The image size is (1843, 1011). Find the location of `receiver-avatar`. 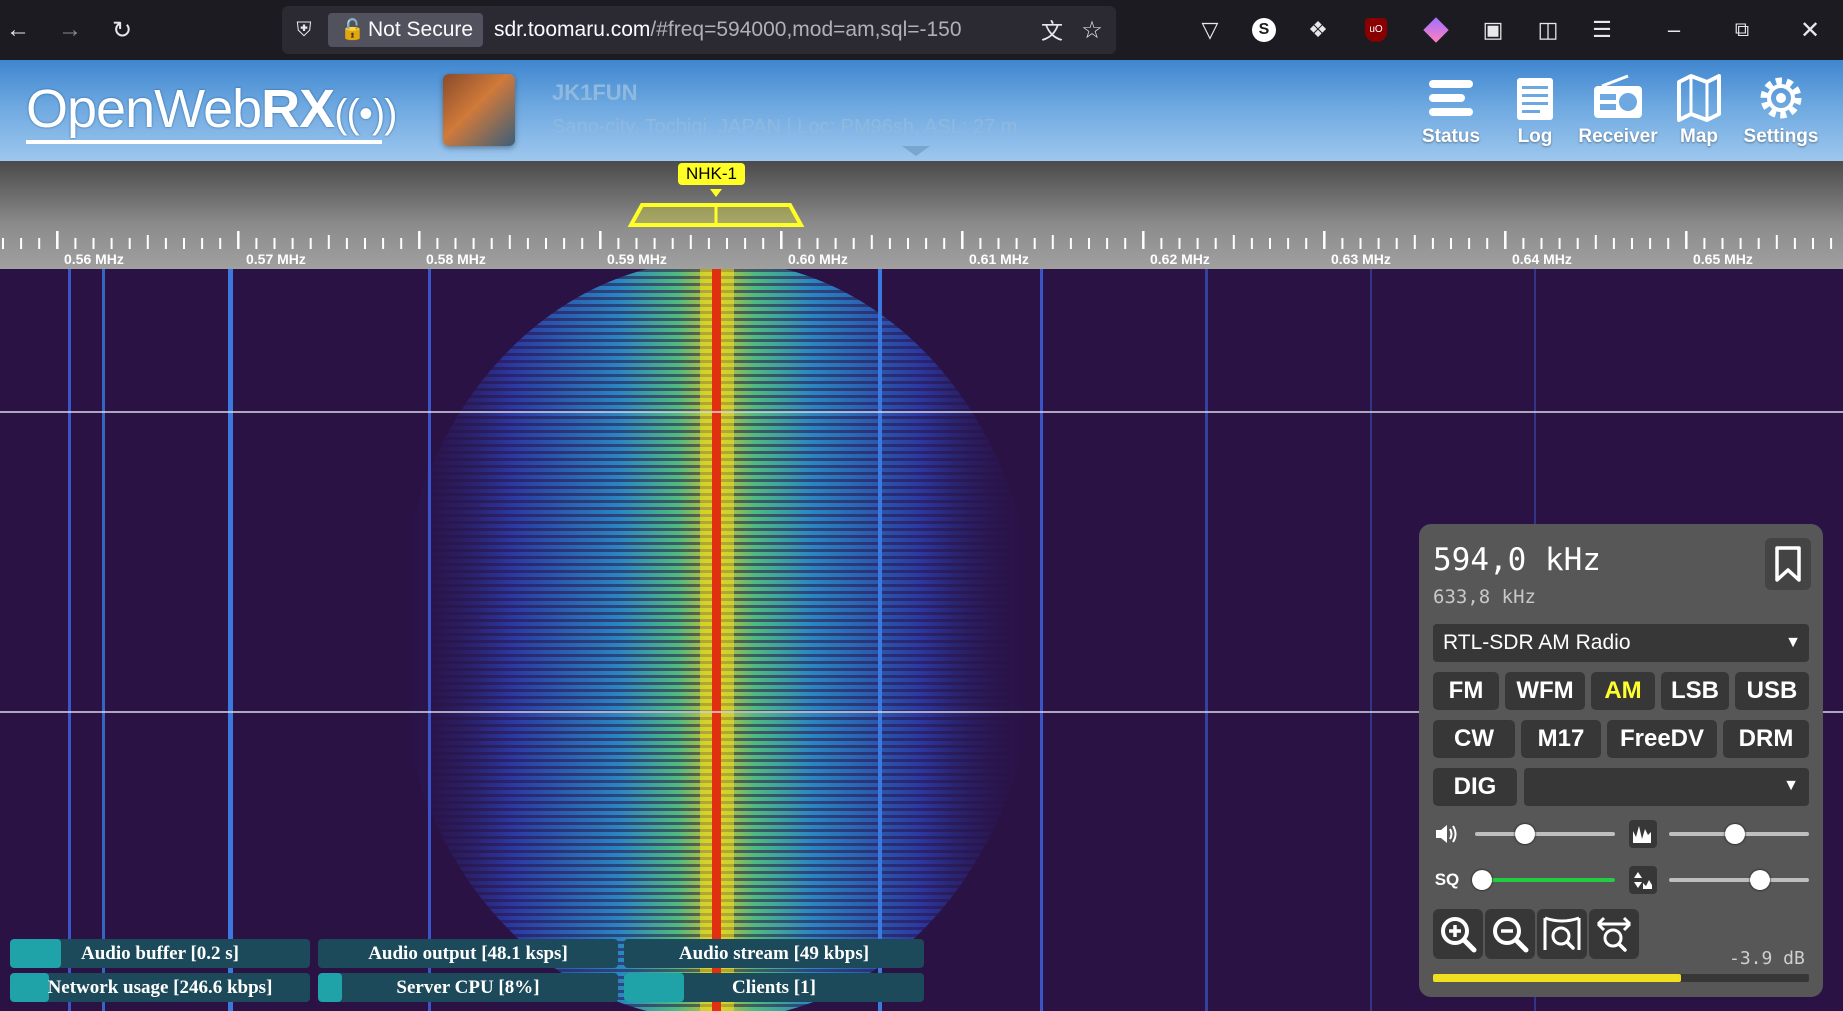

receiver-avatar is located at coordinates (479, 110).